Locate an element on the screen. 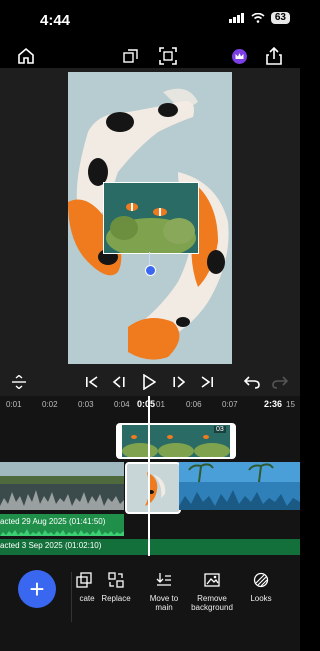  looks-label: Looks is located at coordinates (261, 598).